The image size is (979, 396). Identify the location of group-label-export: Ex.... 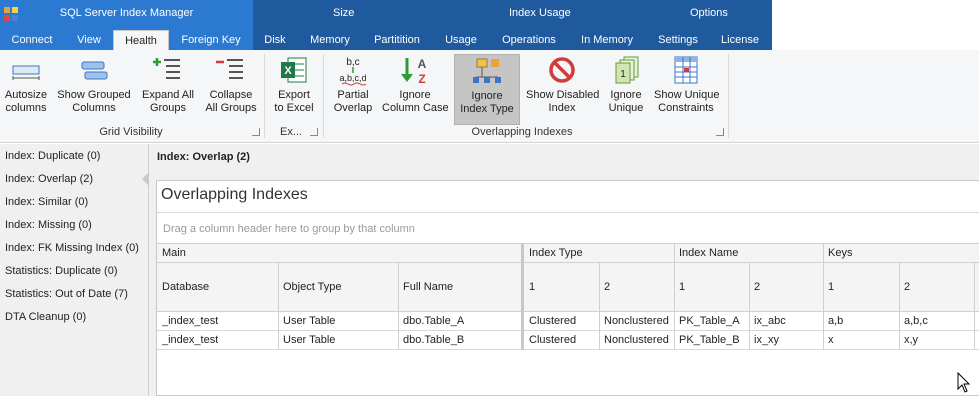
(290, 132).